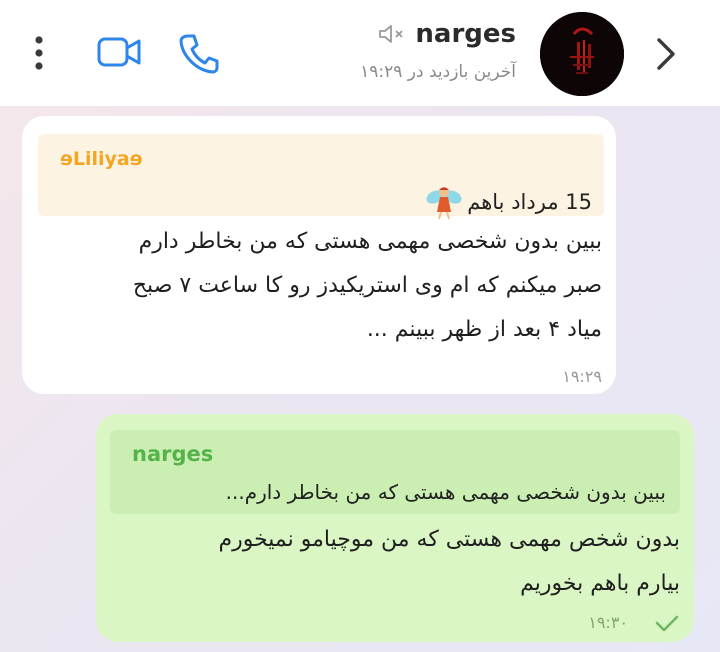 This screenshot has width=720, height=652. What do you see at coordinates (608, 622) in the screenshot?
I see `message-time: ۱۹:۳۰` at bounding box center [608, 622].